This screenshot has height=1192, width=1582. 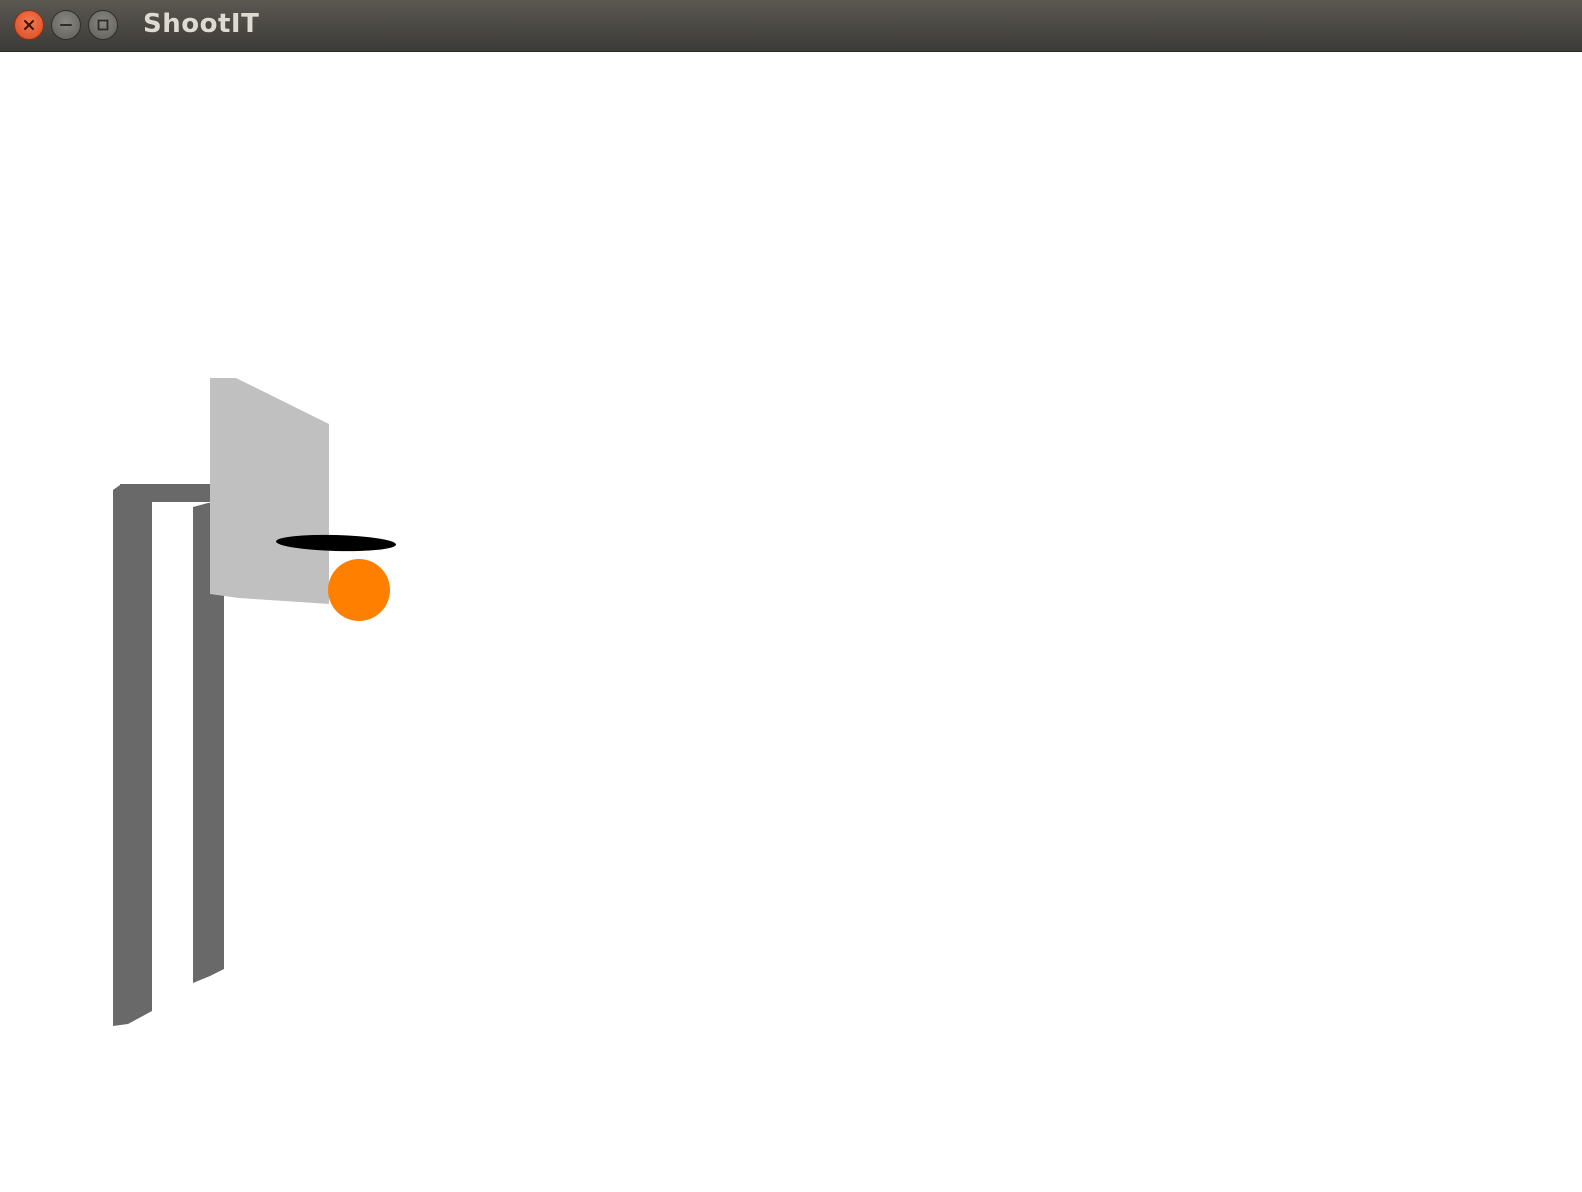 What do you see at coordinates (201, 24) in the screenshot?
I see `window-title: ShootIT` at bounding box center [201, 24].